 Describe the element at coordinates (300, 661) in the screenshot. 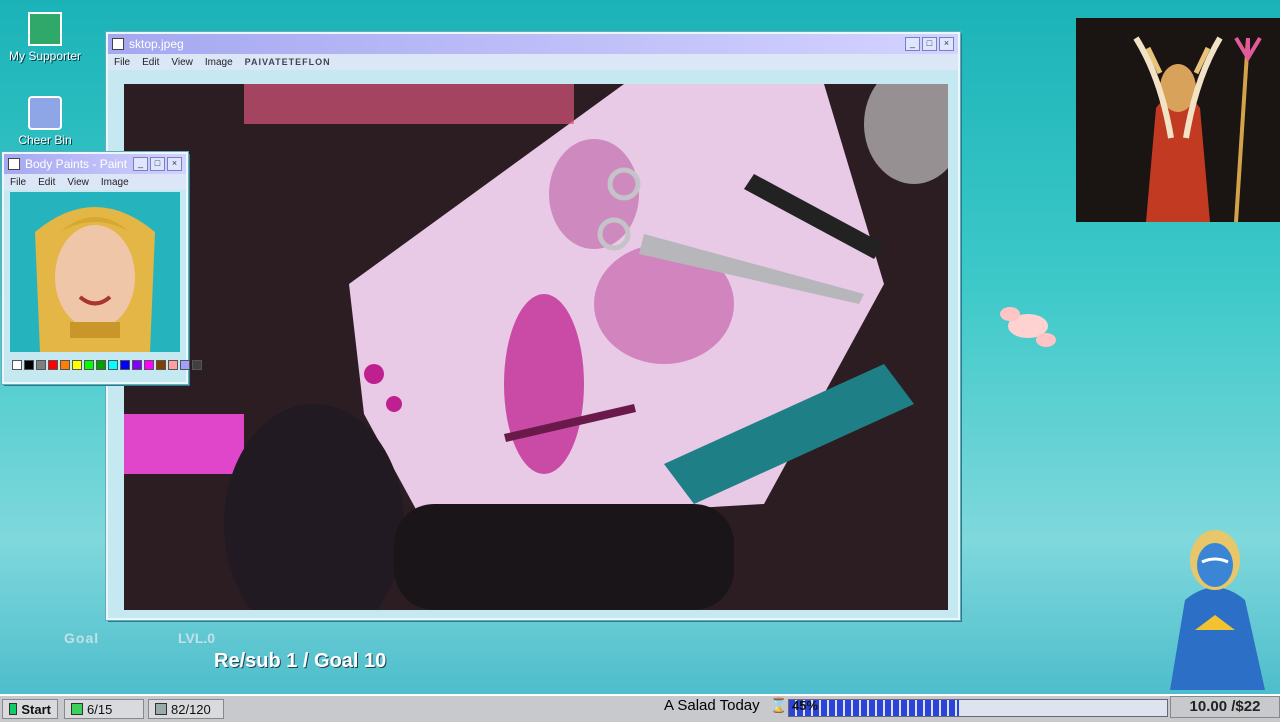

I see `goal-text: Re/sub 1 / Goal 10` at that location.